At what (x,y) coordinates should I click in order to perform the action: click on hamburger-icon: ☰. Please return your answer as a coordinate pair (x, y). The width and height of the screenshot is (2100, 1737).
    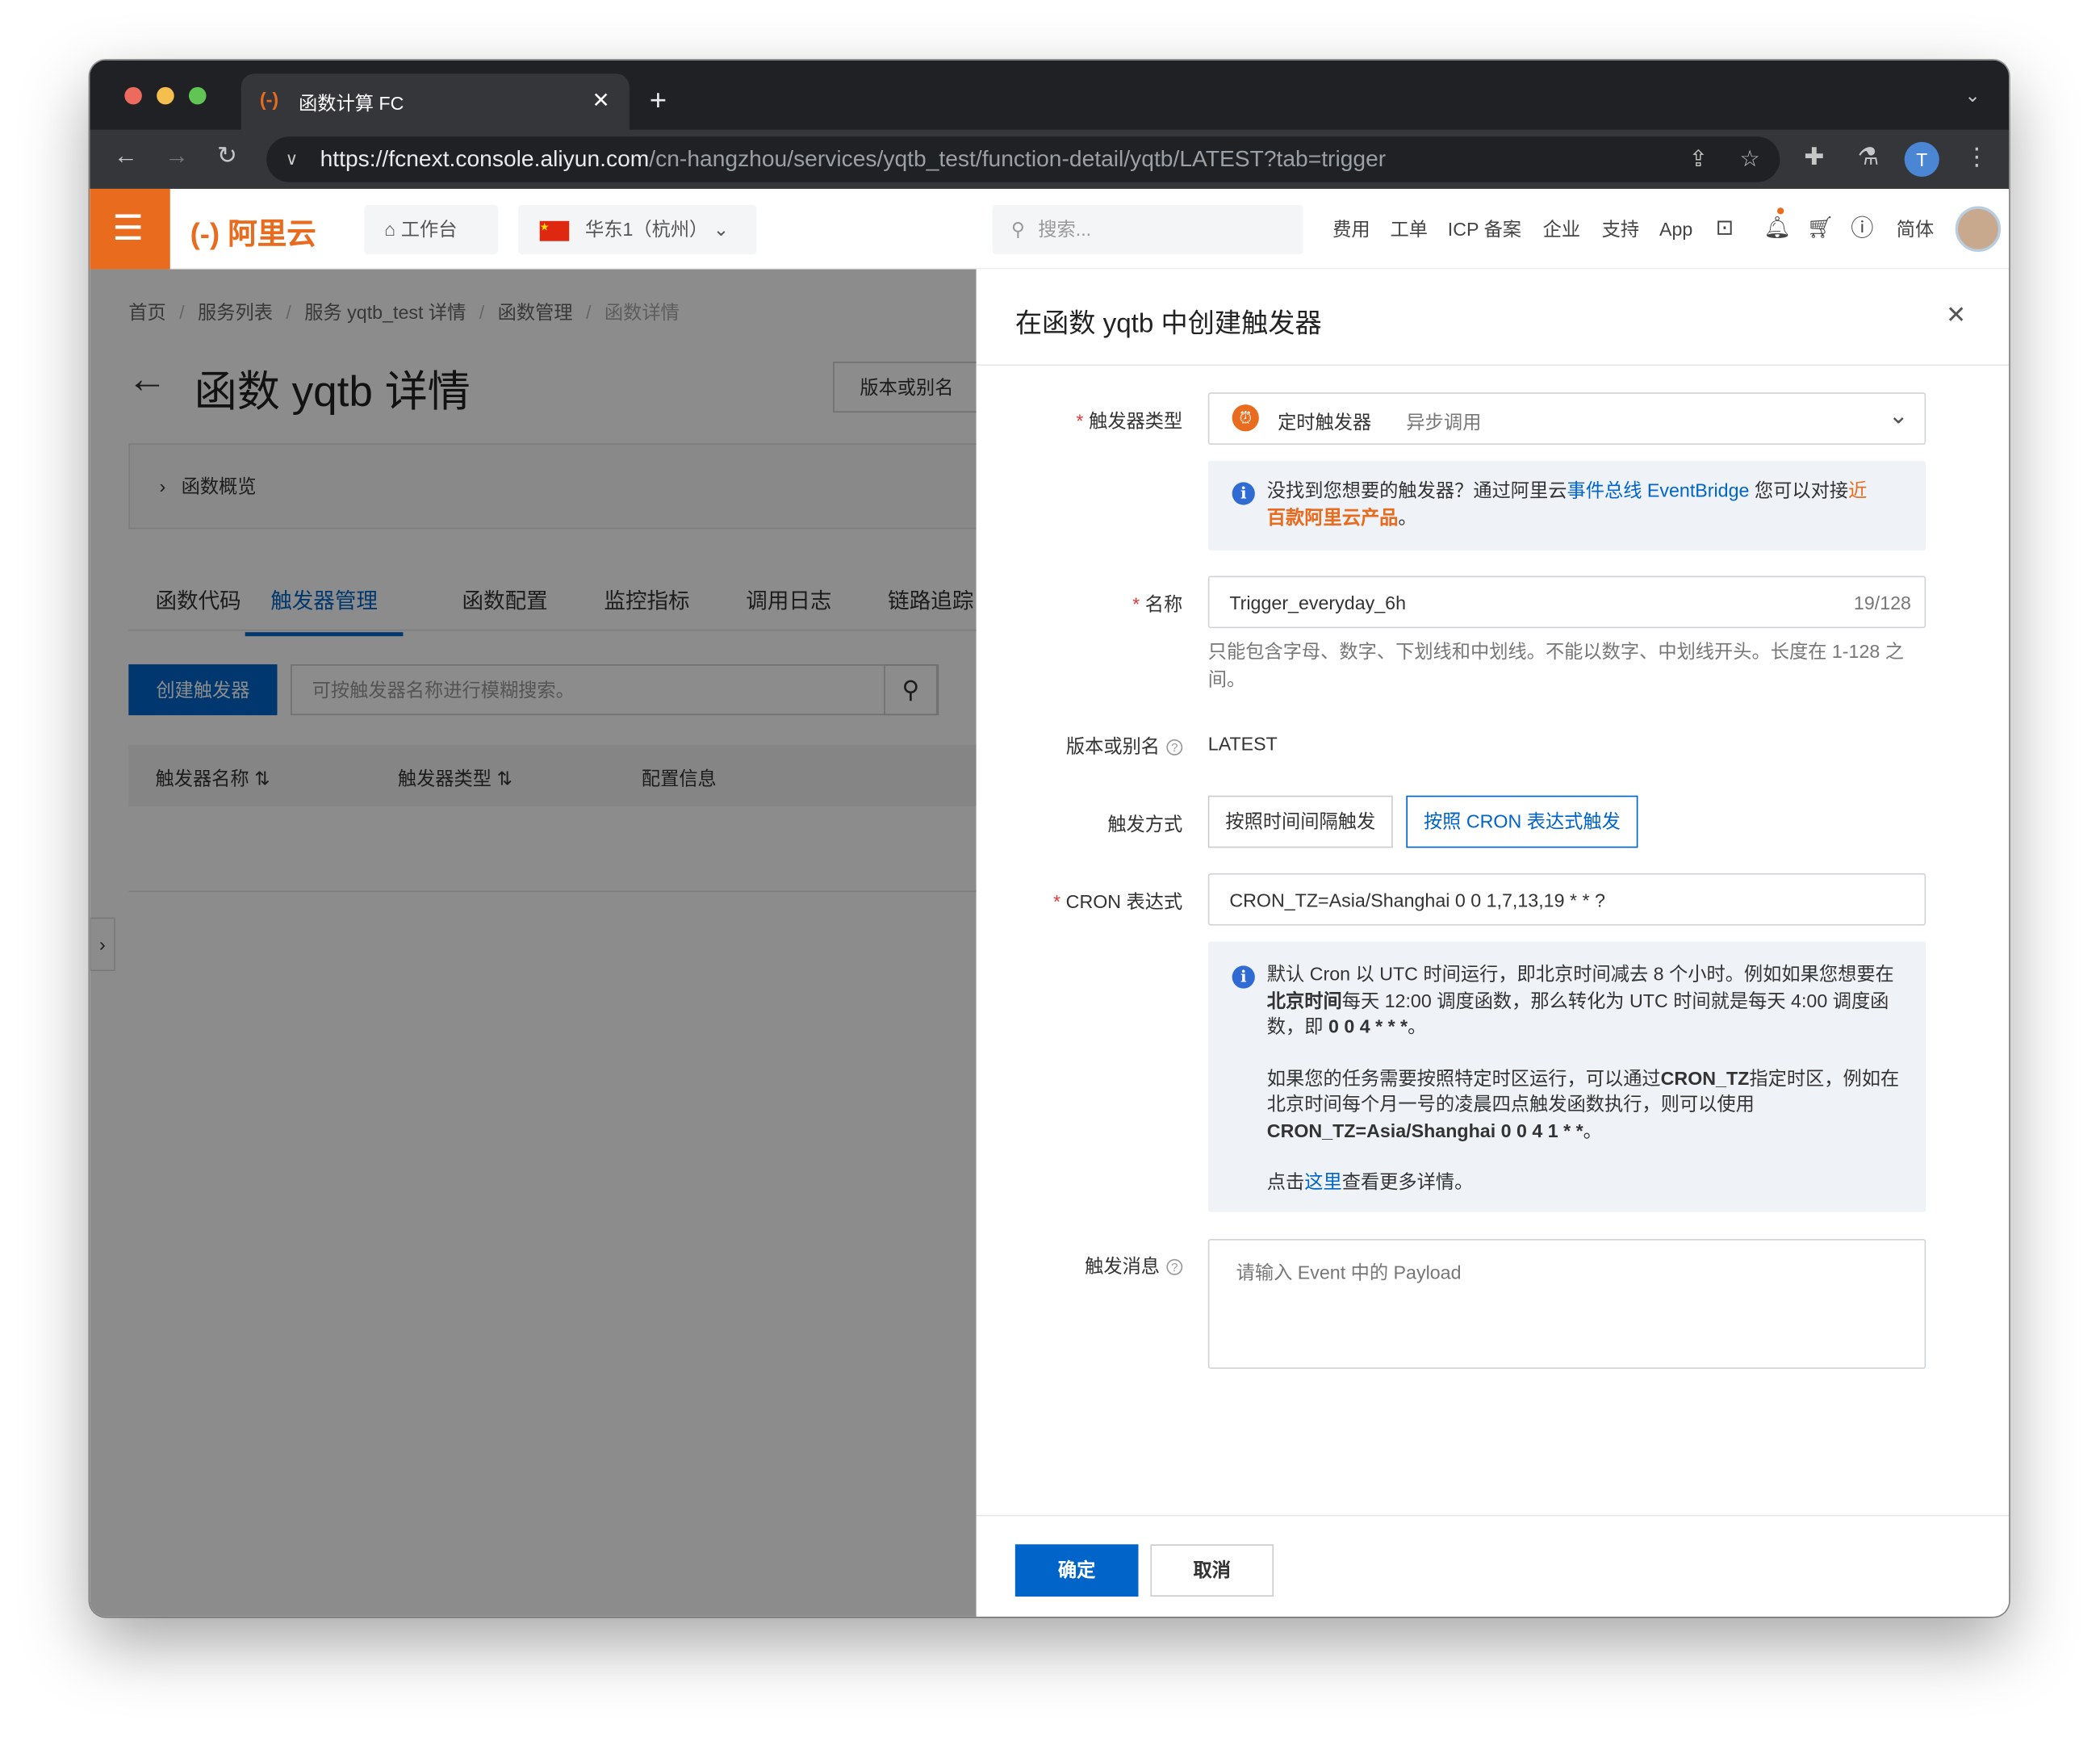
    Looking at the image, I should click on (128, 228).